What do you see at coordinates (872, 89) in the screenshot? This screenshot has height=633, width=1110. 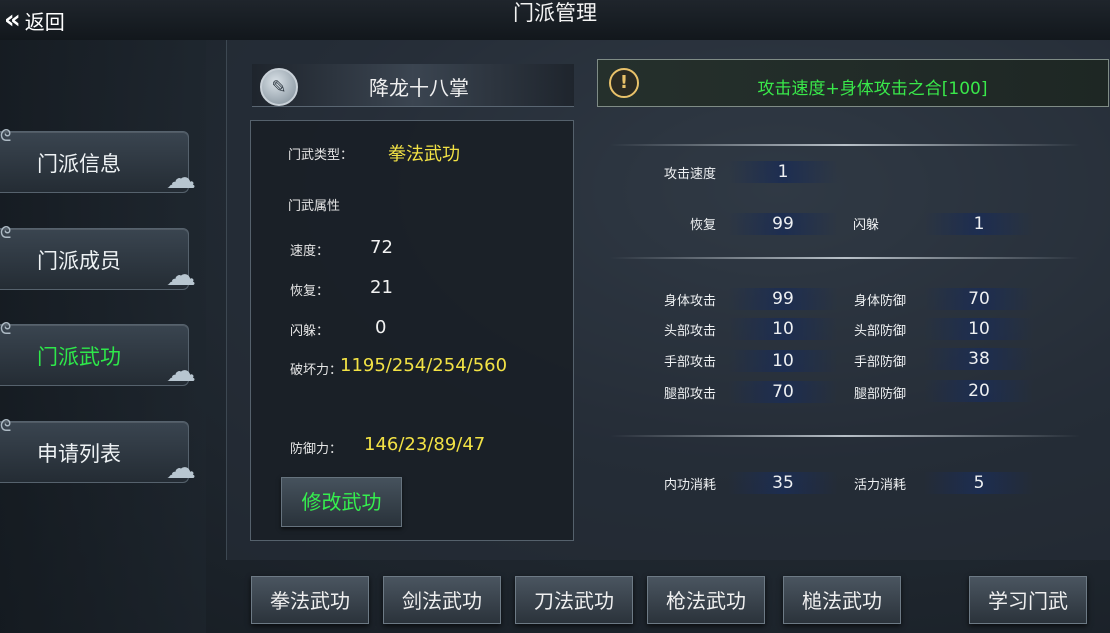 I see `notice-text: 攻击速度+身体攻击之合[100]` at bounding box center [872, 89].